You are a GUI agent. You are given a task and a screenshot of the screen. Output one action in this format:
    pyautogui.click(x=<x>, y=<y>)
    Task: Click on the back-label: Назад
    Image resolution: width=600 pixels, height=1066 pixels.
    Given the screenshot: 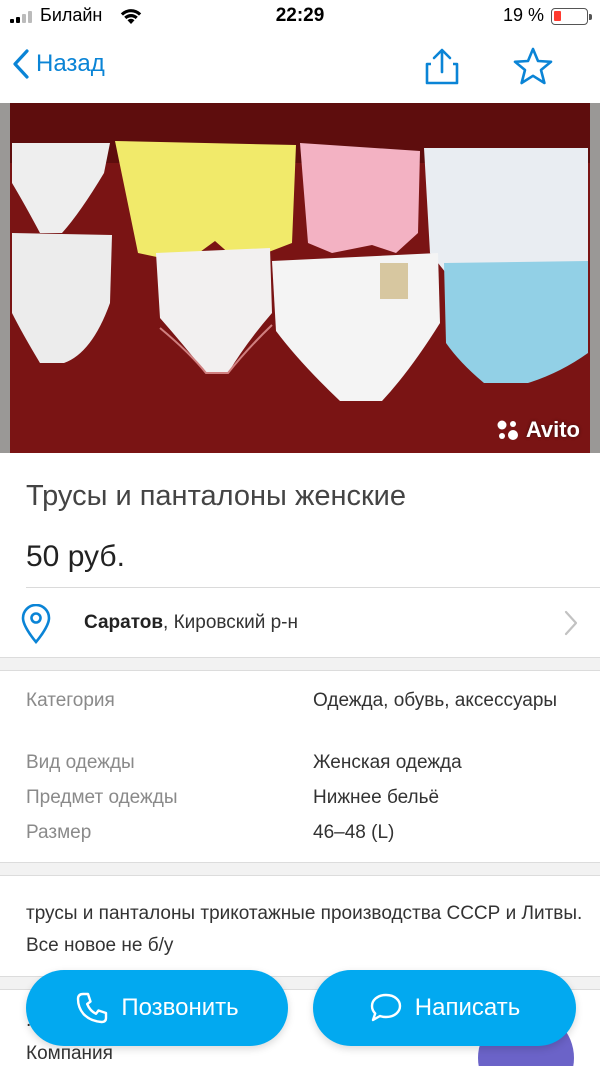 What is the action you would take?
    pyautogui.click(x=70, y=63)
    